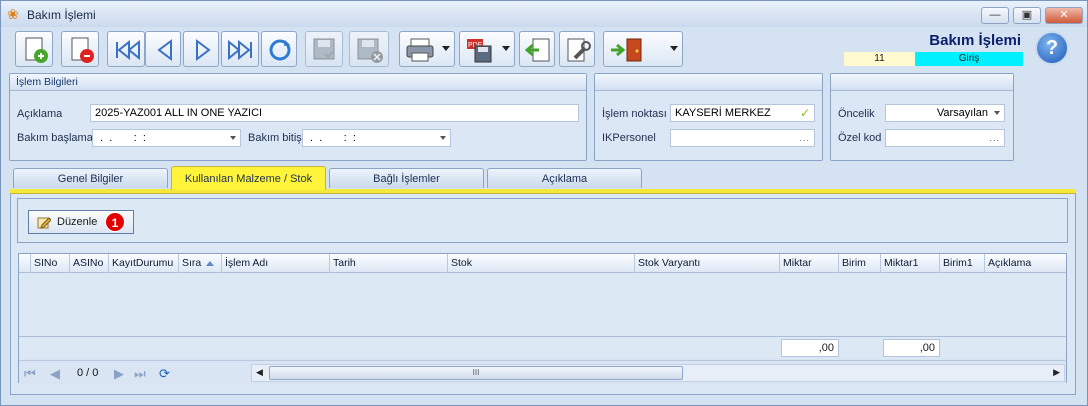 This screenshot has height=406, width=1088. Describe the element at coordinates (1056, 372) in the screenshot. I see `scroll-right-icon: ▶` at that location.